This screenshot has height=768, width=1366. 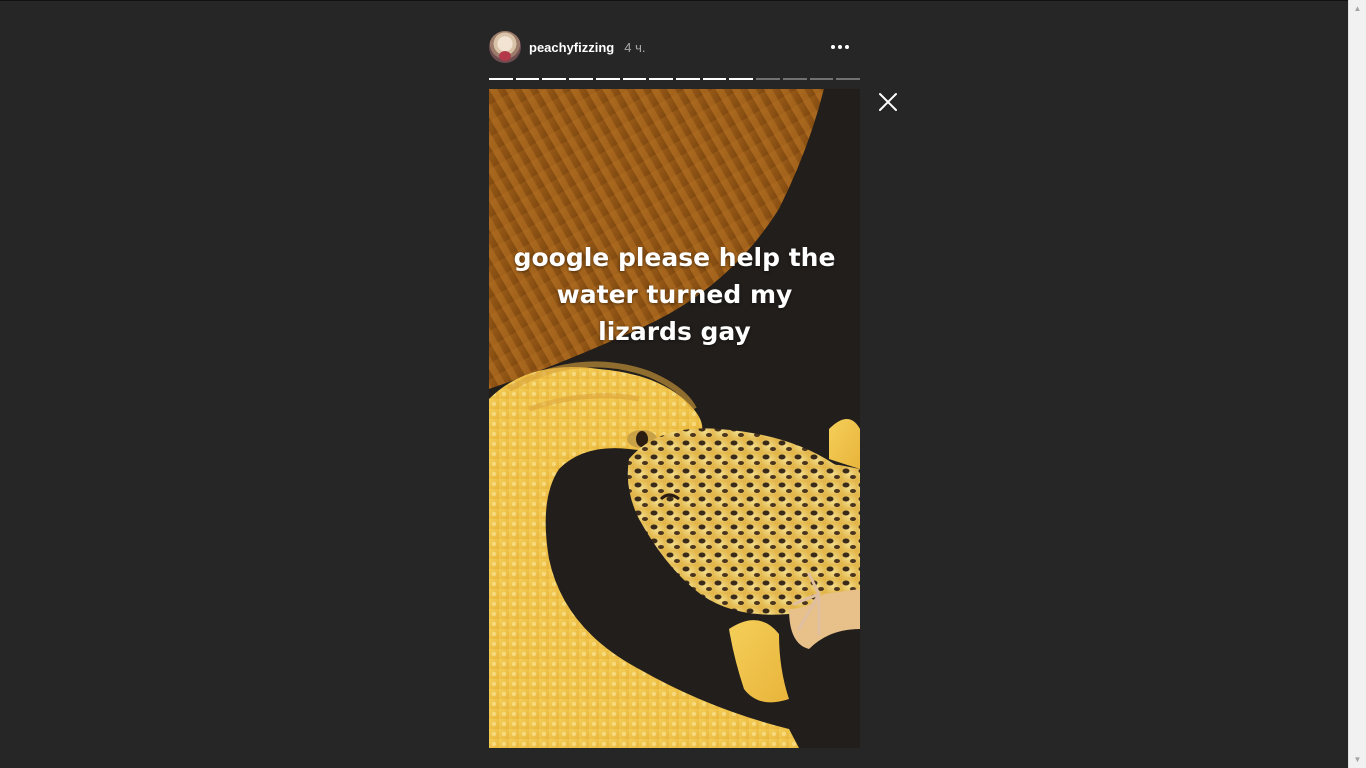 I want to click on close-icon, so click(x=888, y=102).